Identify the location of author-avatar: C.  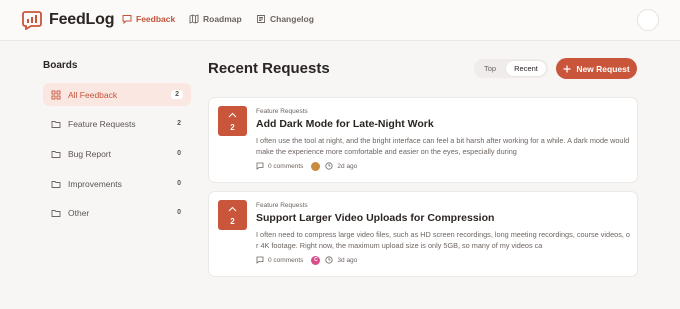
(316, 260).